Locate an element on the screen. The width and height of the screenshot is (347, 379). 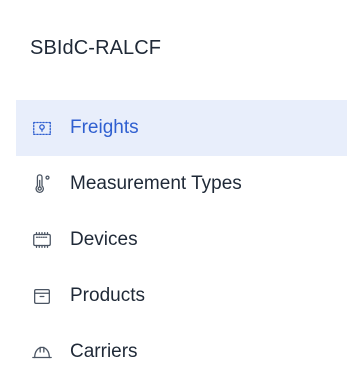
sidebar-item-label: Devices is located at coordinates (104, 239).